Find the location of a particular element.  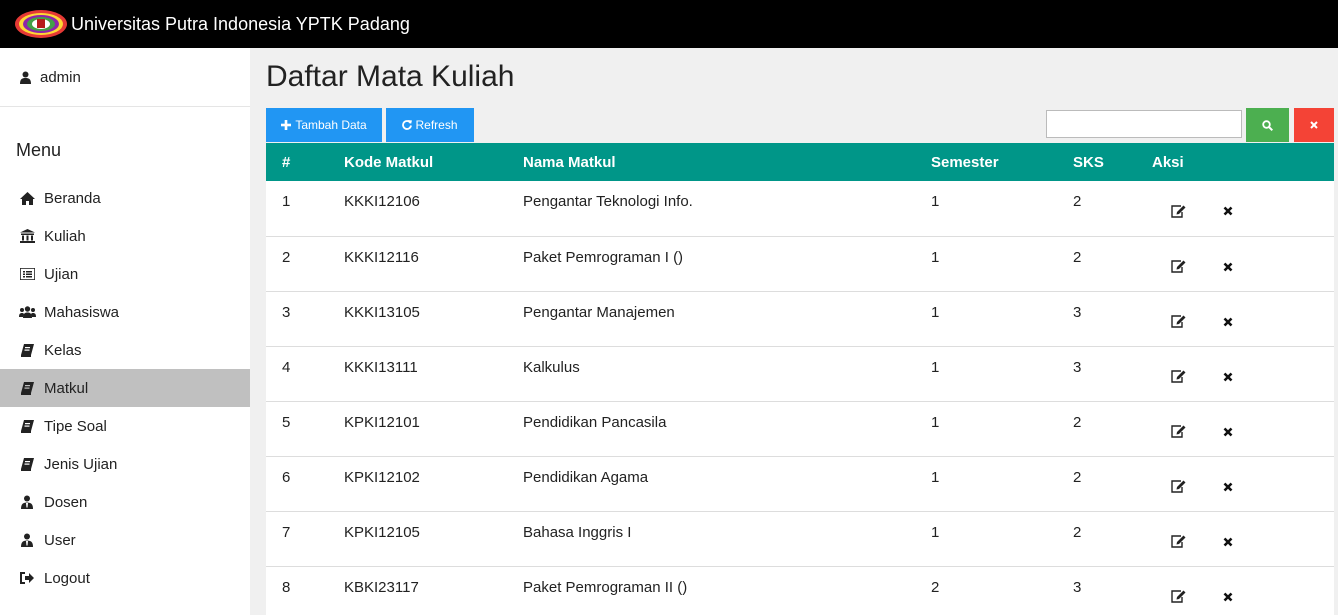

logout-icon is located at coordinates (27, 578).